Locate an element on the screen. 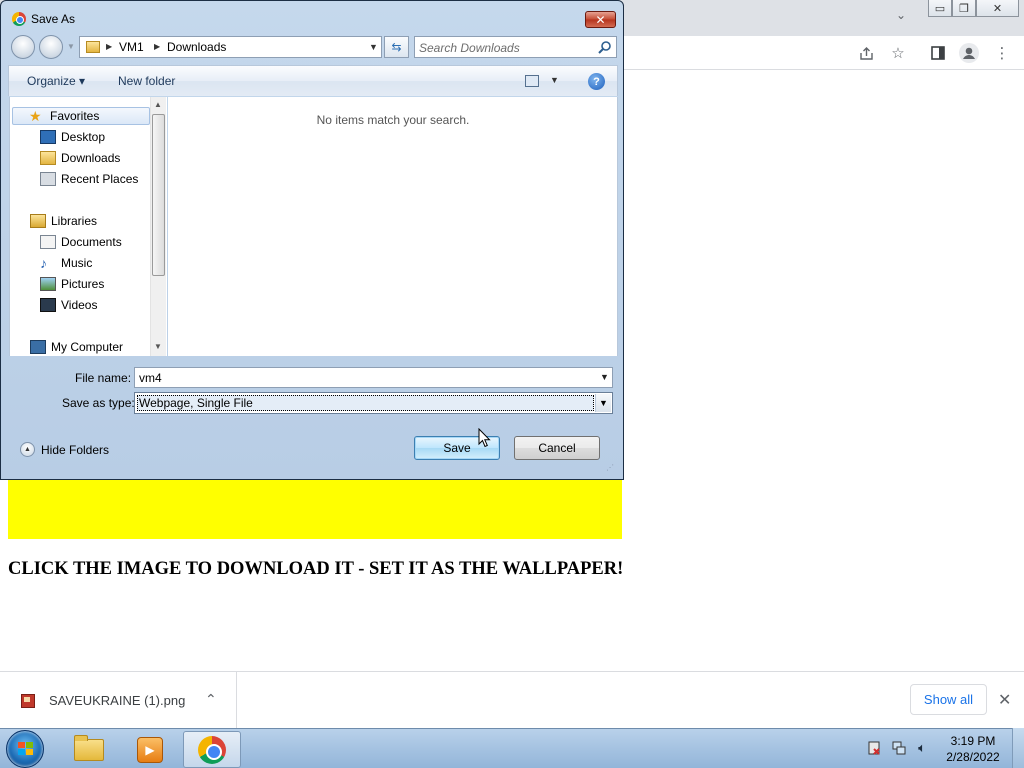 The image size is (1024, 768). media-player-icon: ▶ is located at coordinates (150, 749).